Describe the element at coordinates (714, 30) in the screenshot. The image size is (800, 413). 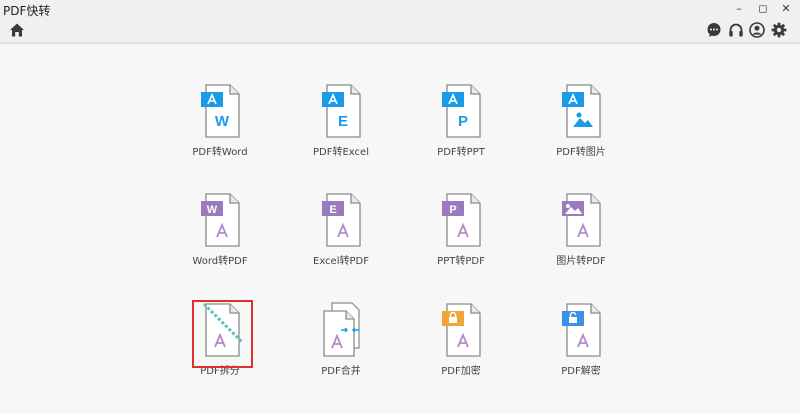
I see `chat-icon` at that location.